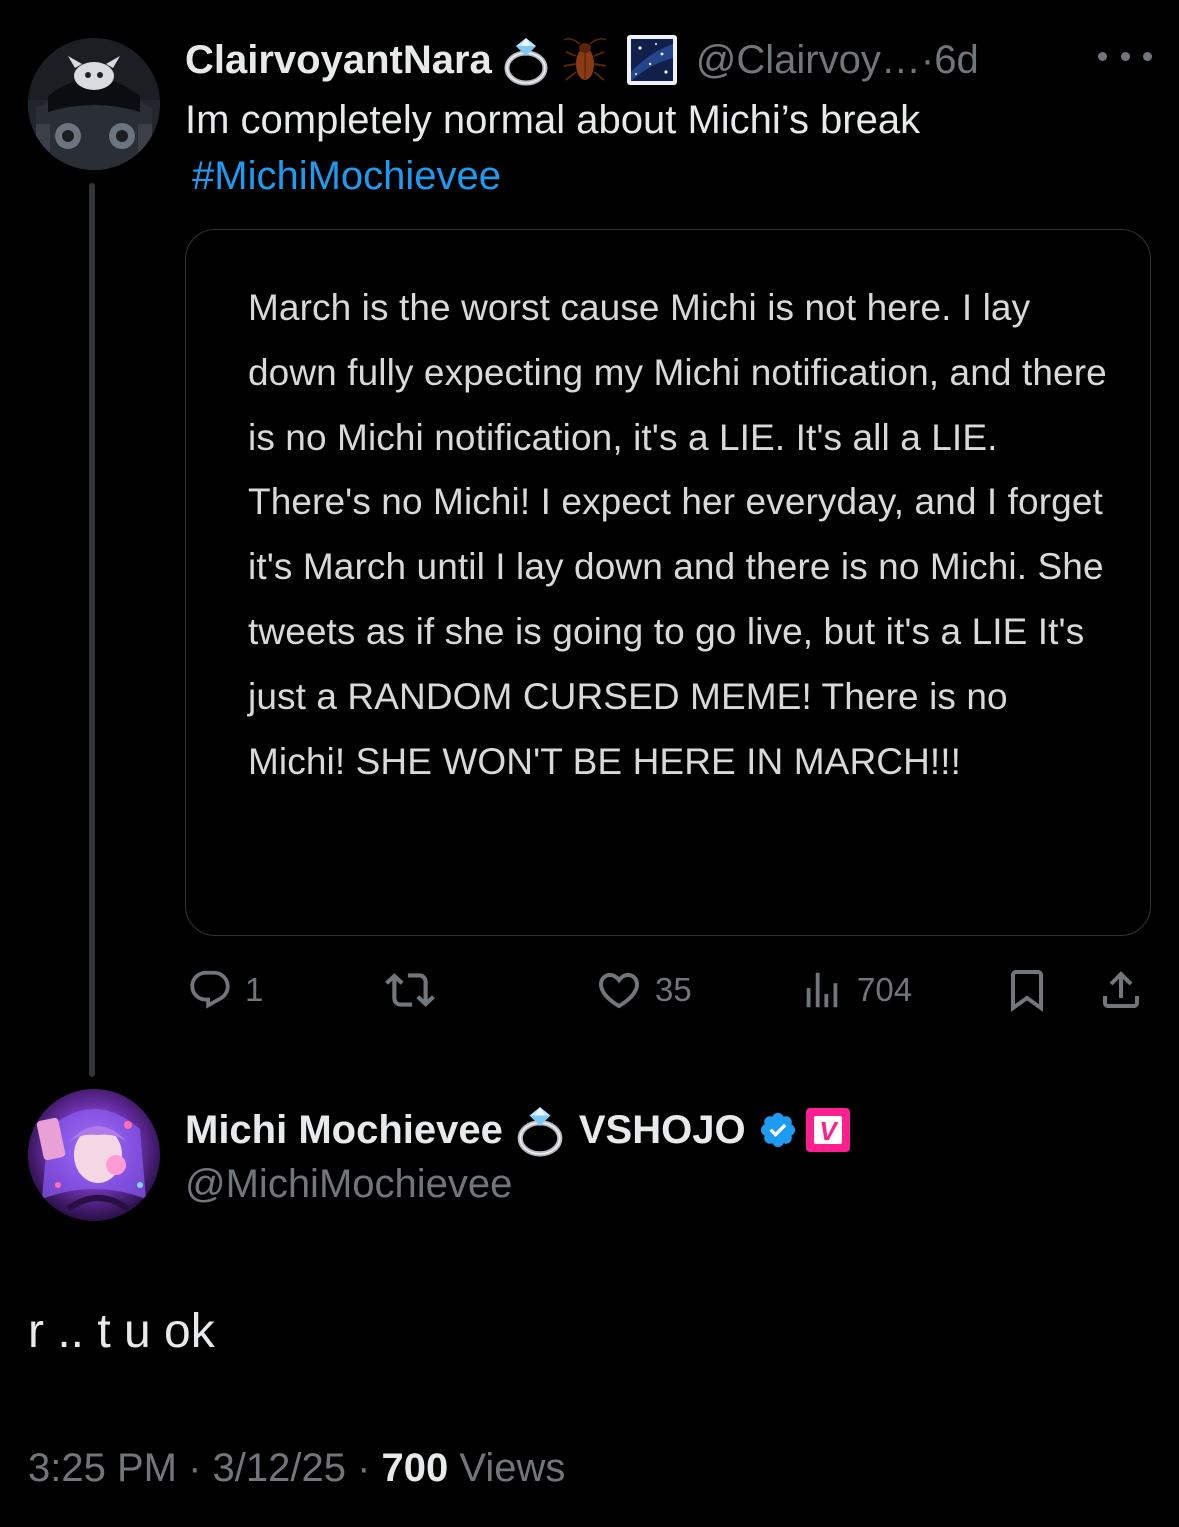  I want to click on vshojo-badge-letter: V, so click(829, 1131).